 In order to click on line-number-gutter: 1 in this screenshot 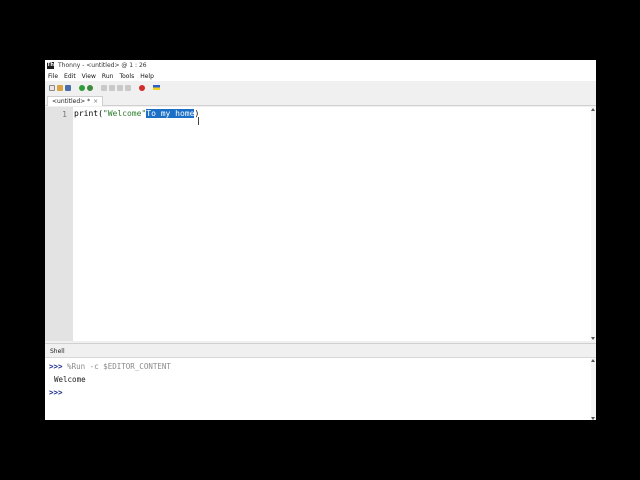, I will do `click(59, 224)`.